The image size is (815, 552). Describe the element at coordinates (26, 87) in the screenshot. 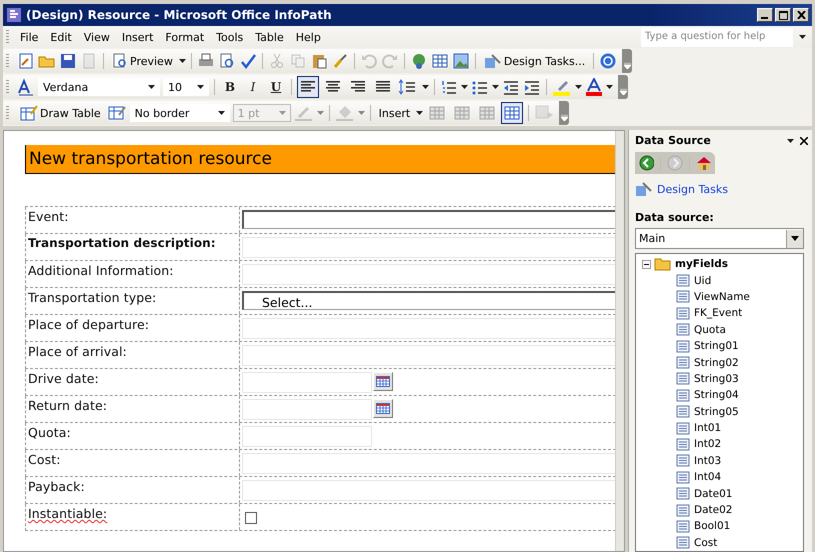

I see `styles-icon` at that location.